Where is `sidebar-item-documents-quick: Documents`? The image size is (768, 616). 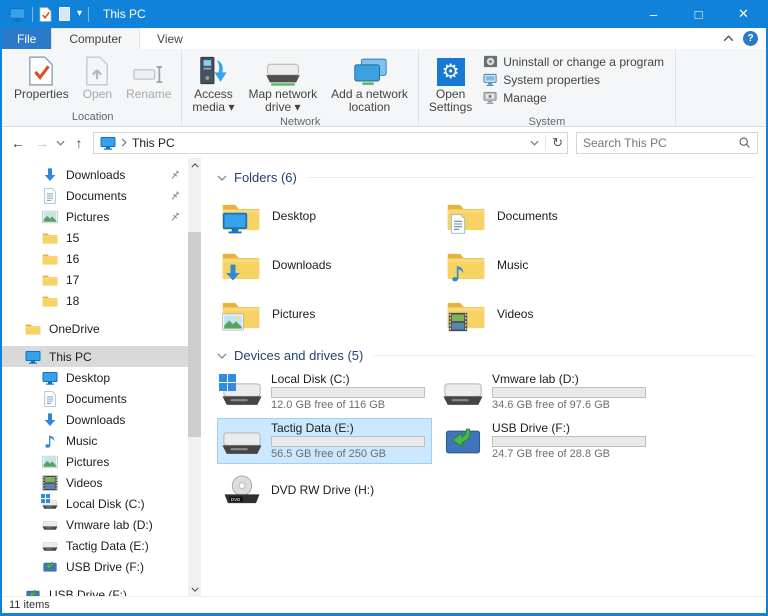
sidebar-item-documents-quick: Documents is located at coordinates (95, 195).